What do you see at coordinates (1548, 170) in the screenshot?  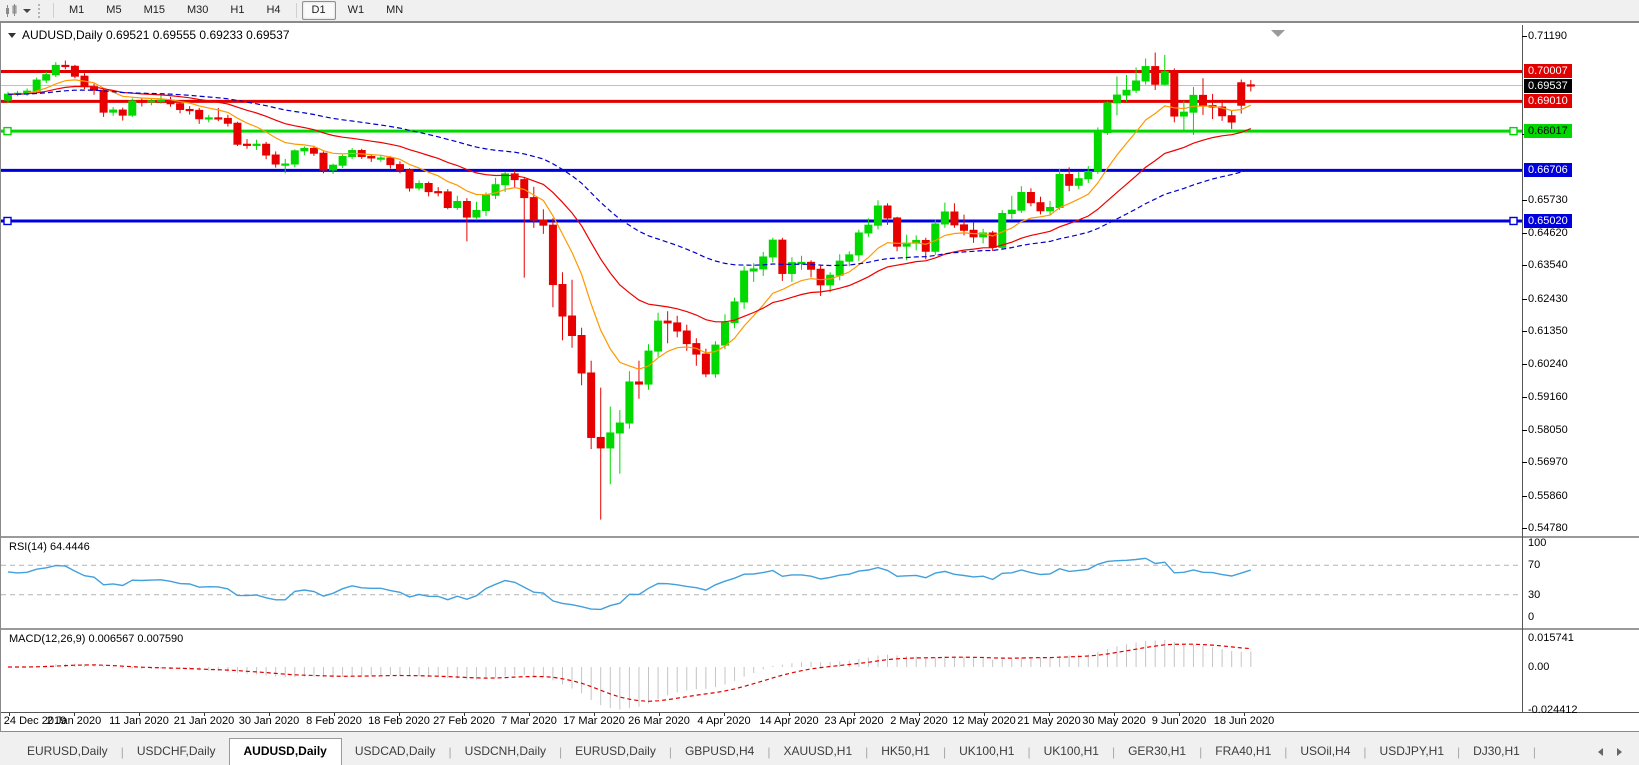 I see `price-line-badge: 0.66706` at bounding box center [1548, 170].